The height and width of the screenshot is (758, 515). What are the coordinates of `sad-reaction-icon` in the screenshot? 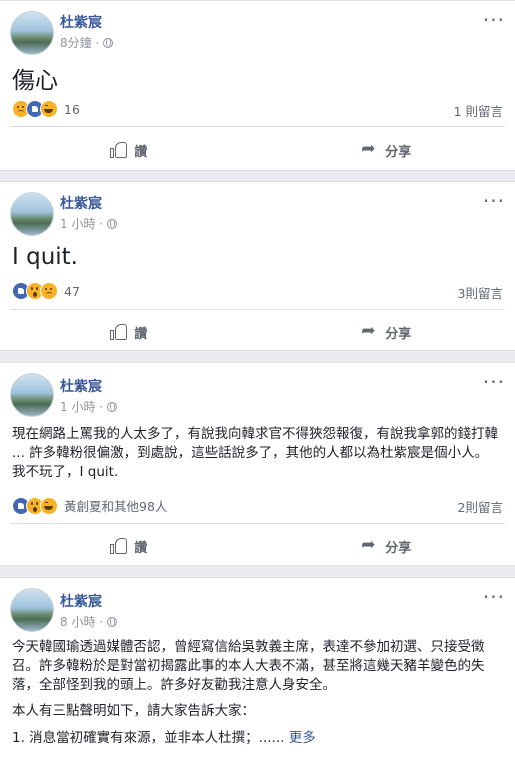 It's located at (49, 291).